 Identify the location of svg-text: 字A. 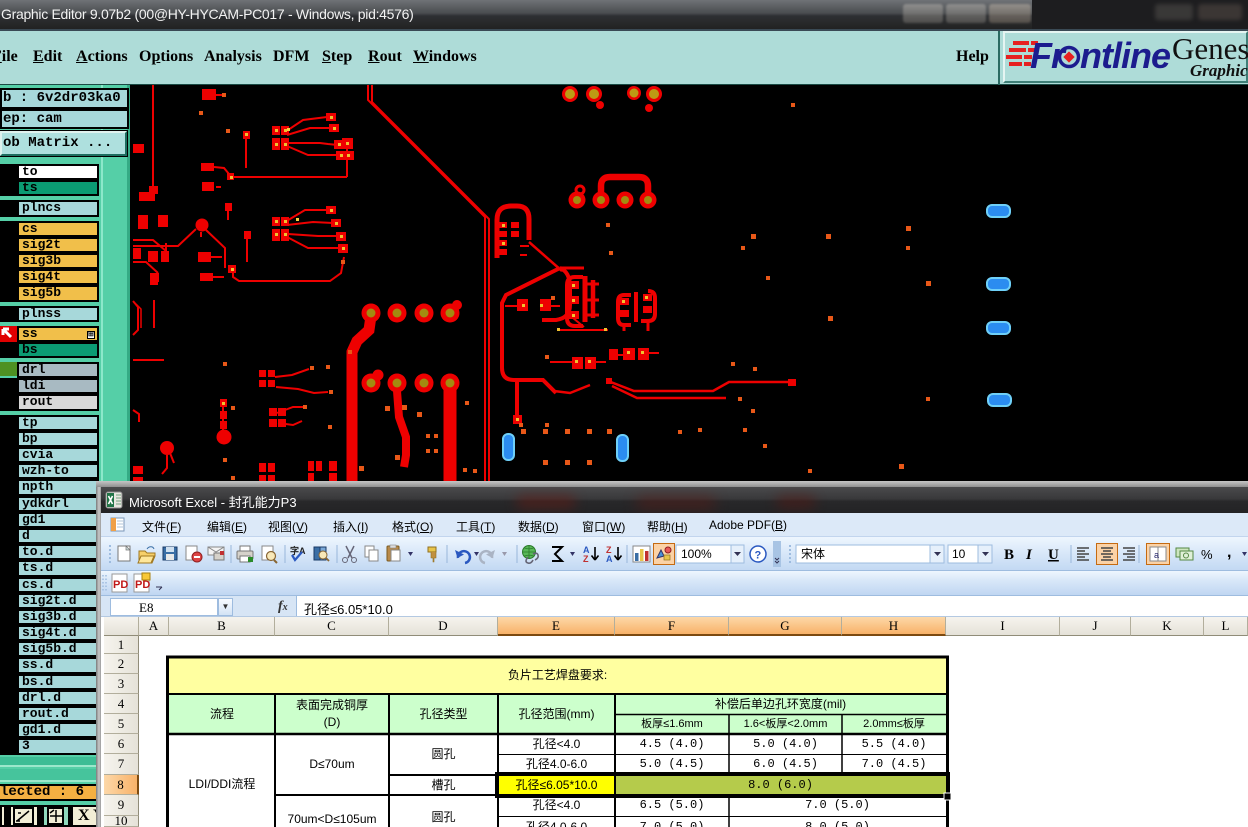
(298, 550).